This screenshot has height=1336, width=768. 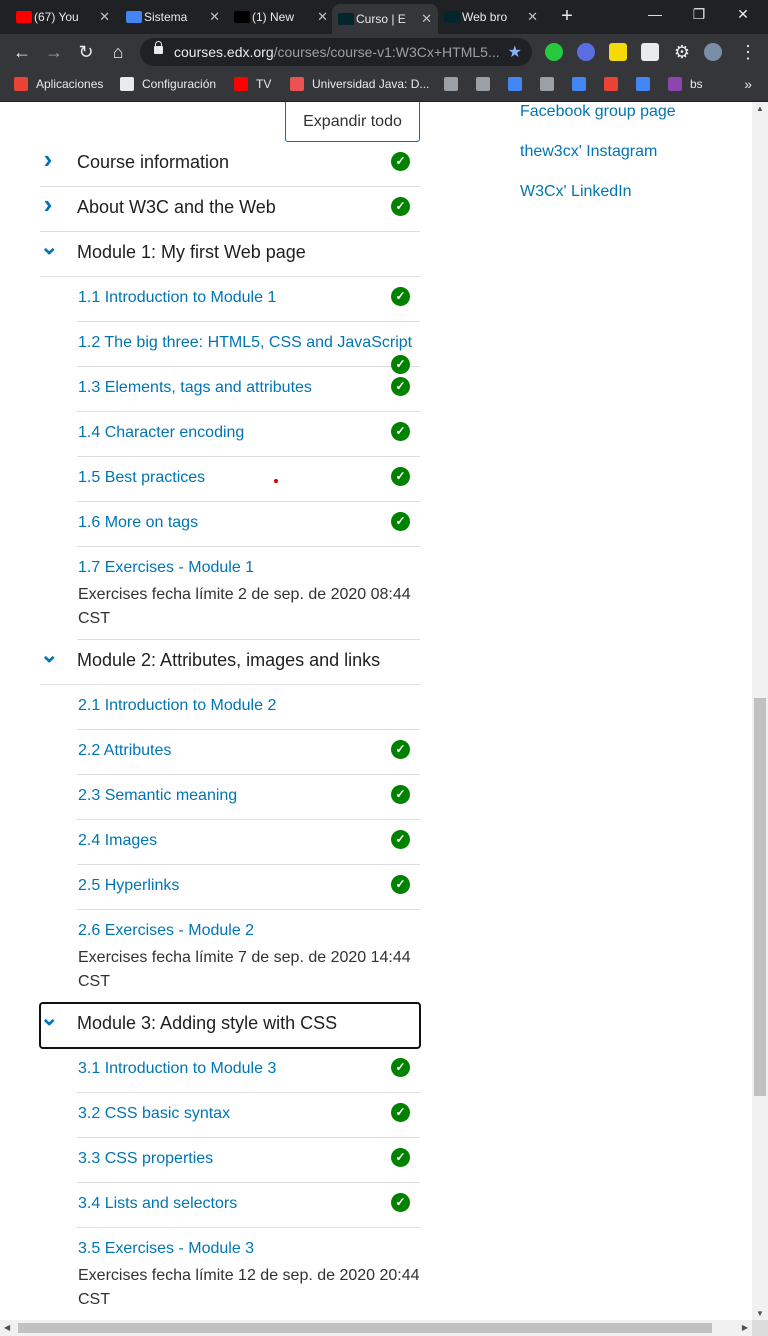 I want to click on extension-cast-icon, so click(x=650, y=52).